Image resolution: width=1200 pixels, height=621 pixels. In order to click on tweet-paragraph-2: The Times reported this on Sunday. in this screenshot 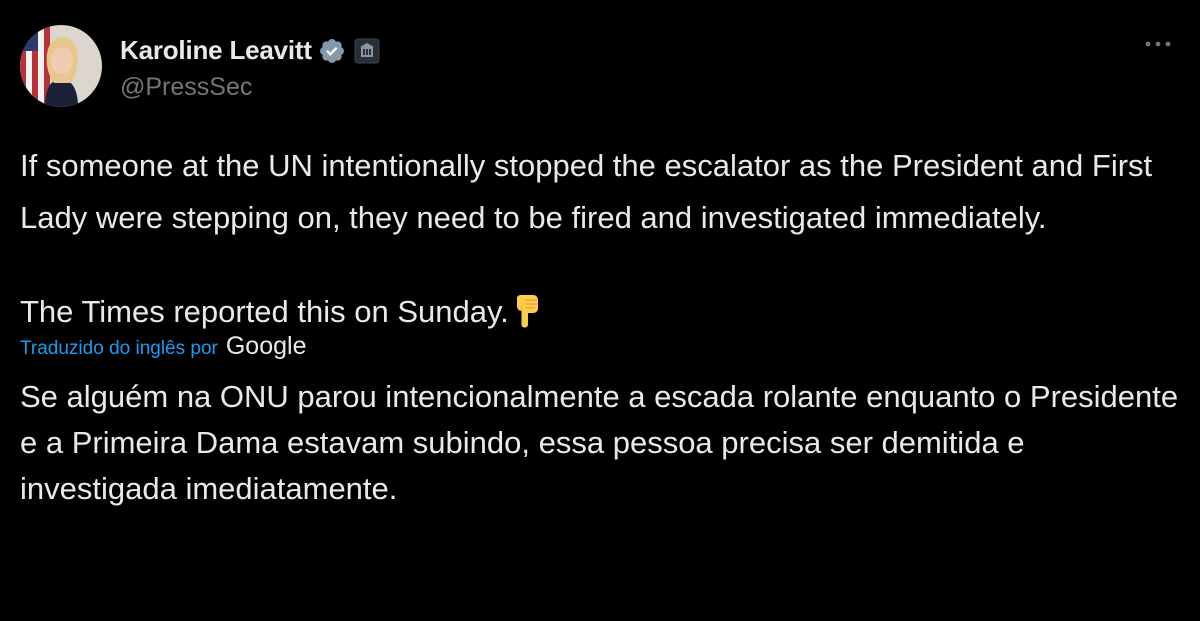, I will do `click(264, 311)`.